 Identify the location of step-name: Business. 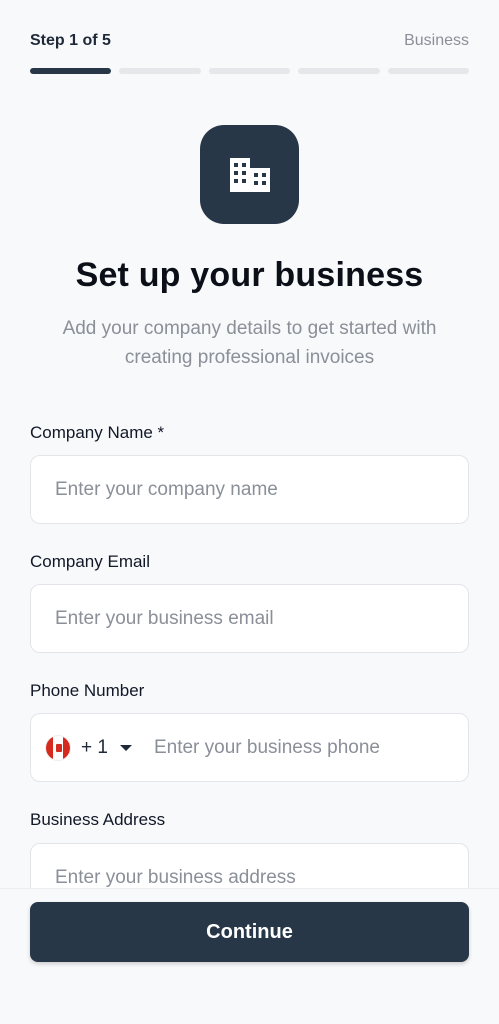
(436, 40).